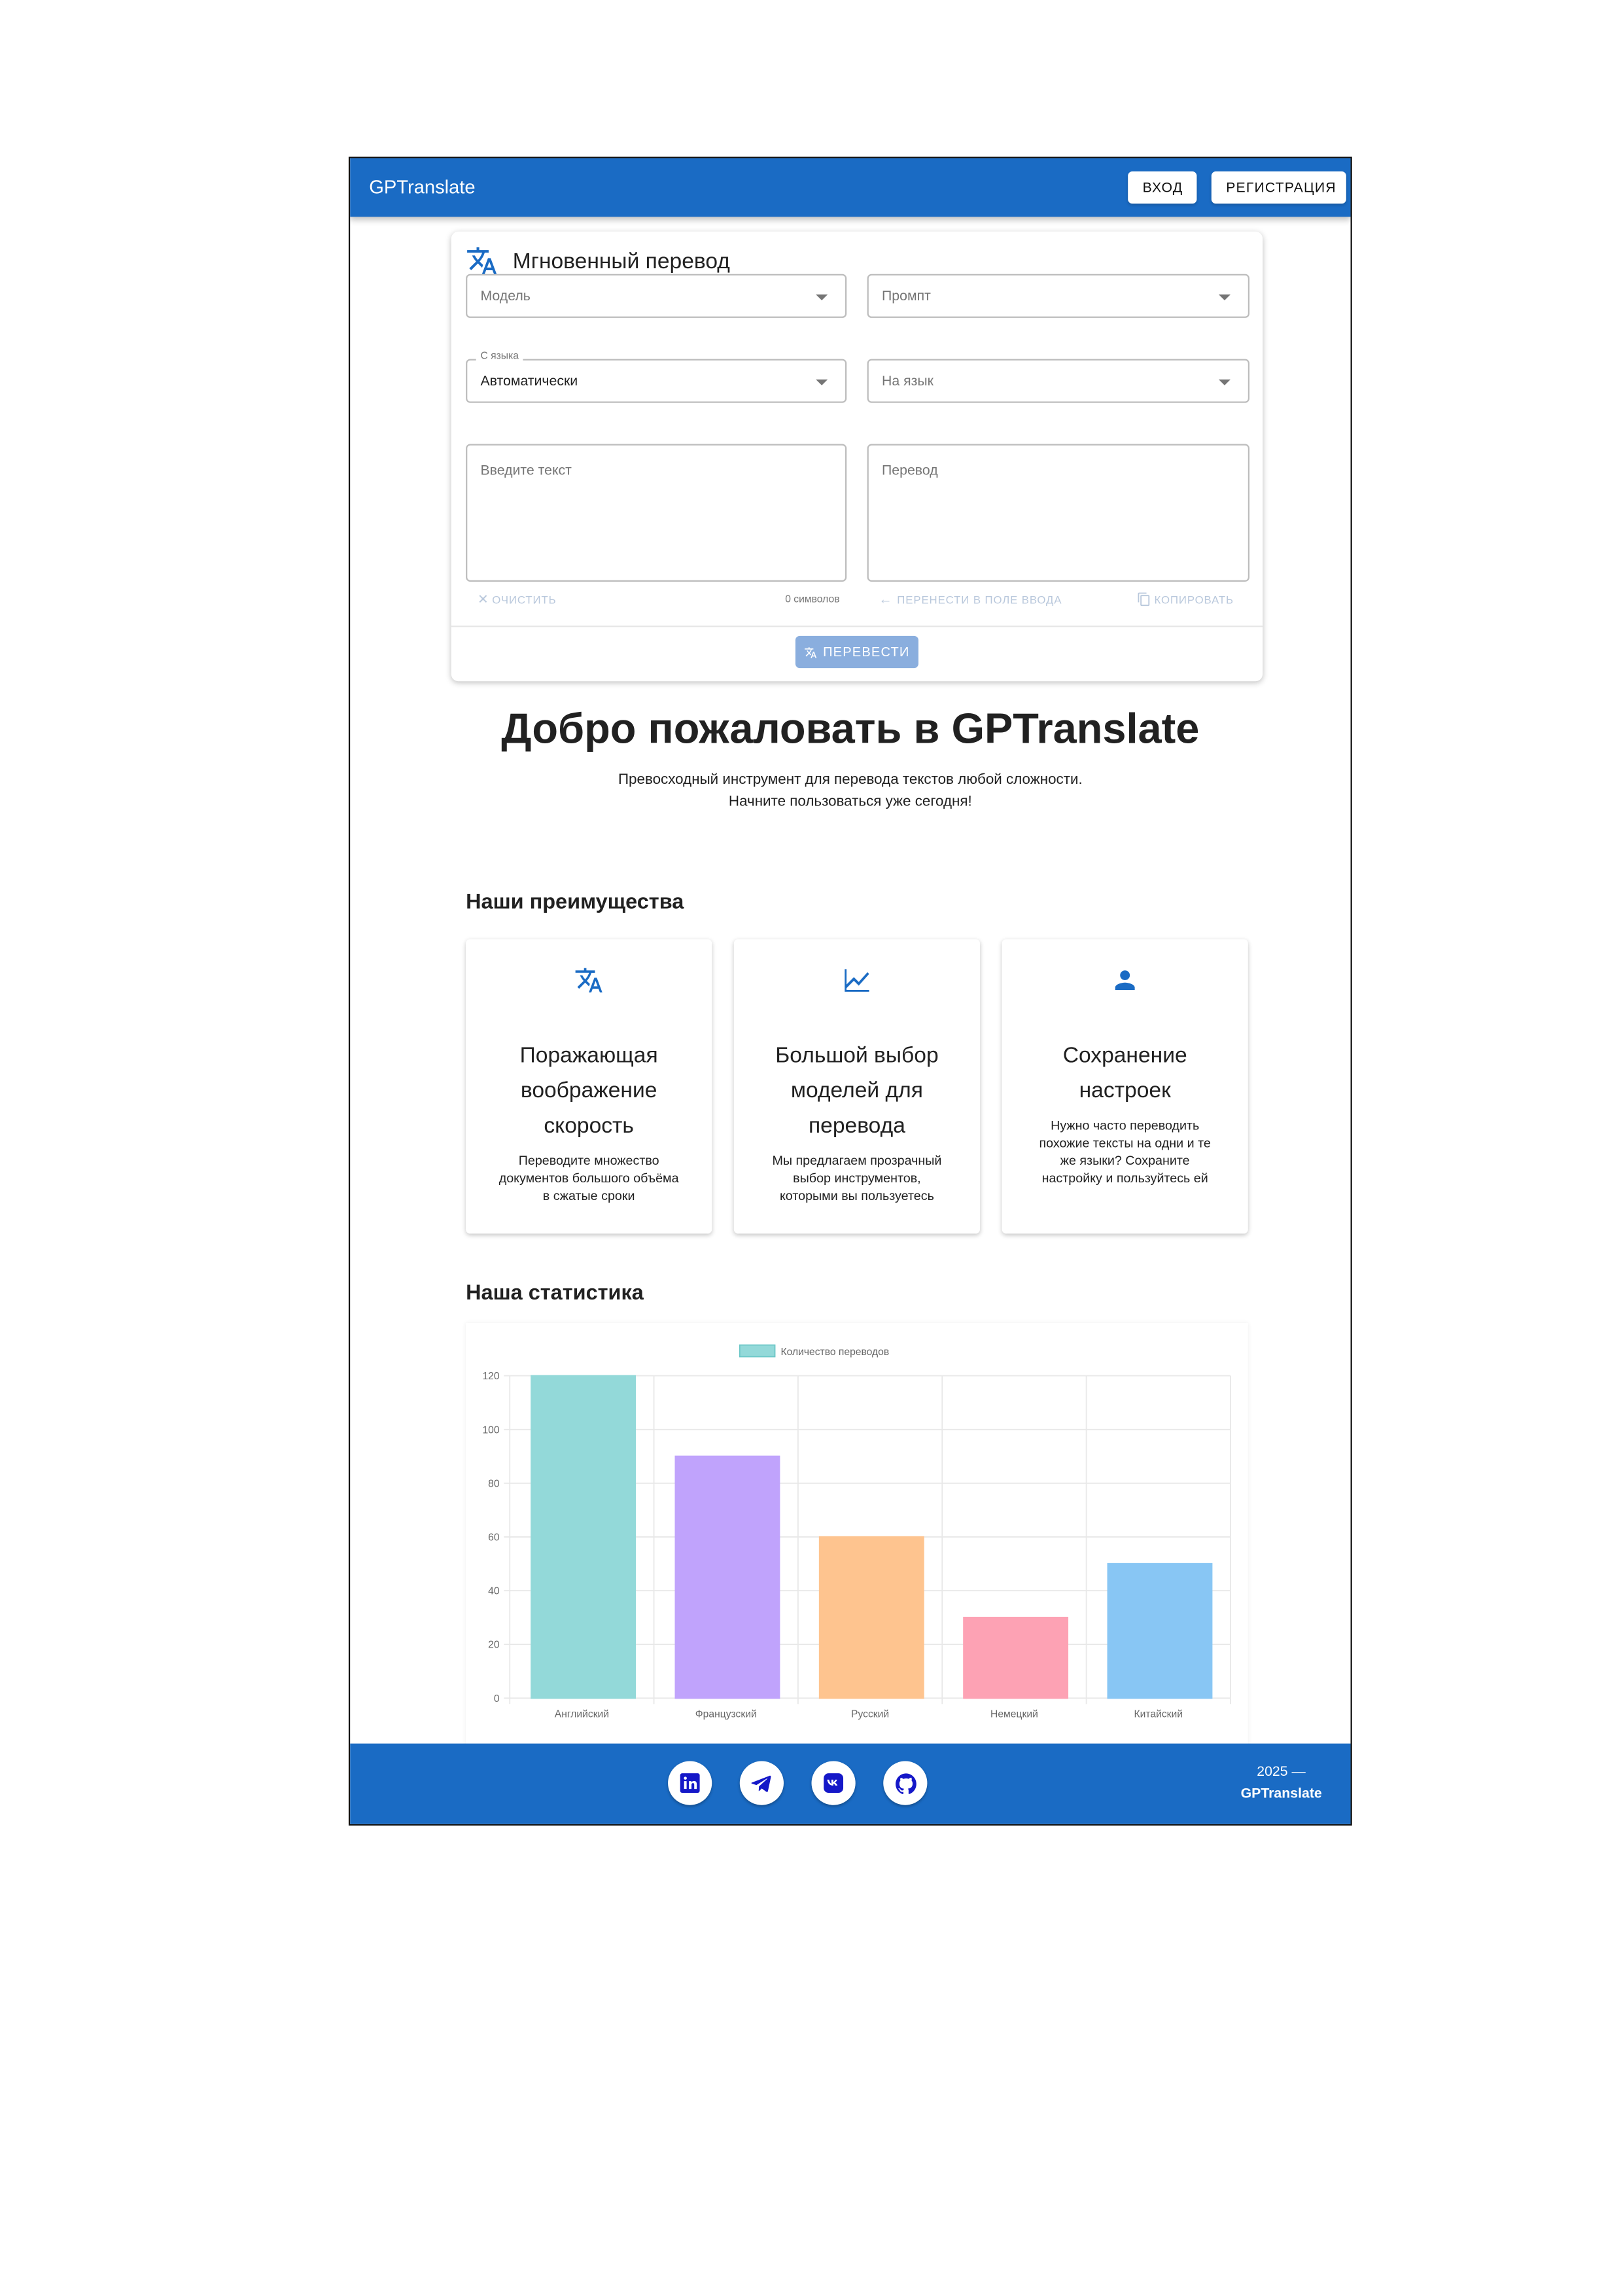  What do you see at coordinates (588, 1091) in the screenshot?
I see `feature-title: Поражающая воображение скорость` at bounding box center [588, 1091].